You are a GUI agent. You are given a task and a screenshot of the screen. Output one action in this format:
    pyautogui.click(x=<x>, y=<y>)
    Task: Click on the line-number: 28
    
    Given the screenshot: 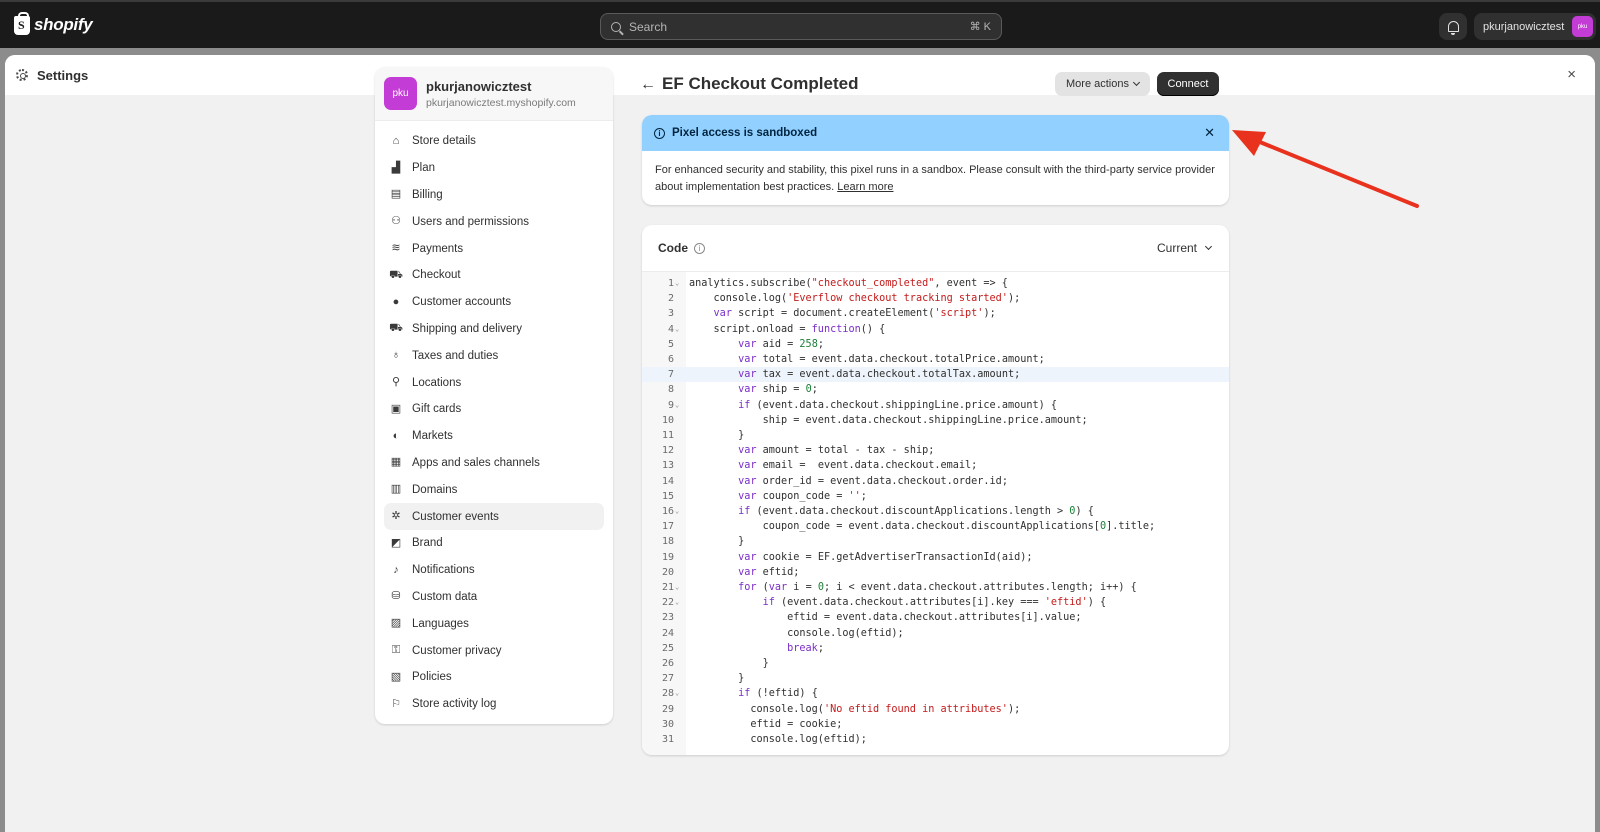 What is the action you would take?
    pyautogui.click(x=667, y=694)
    